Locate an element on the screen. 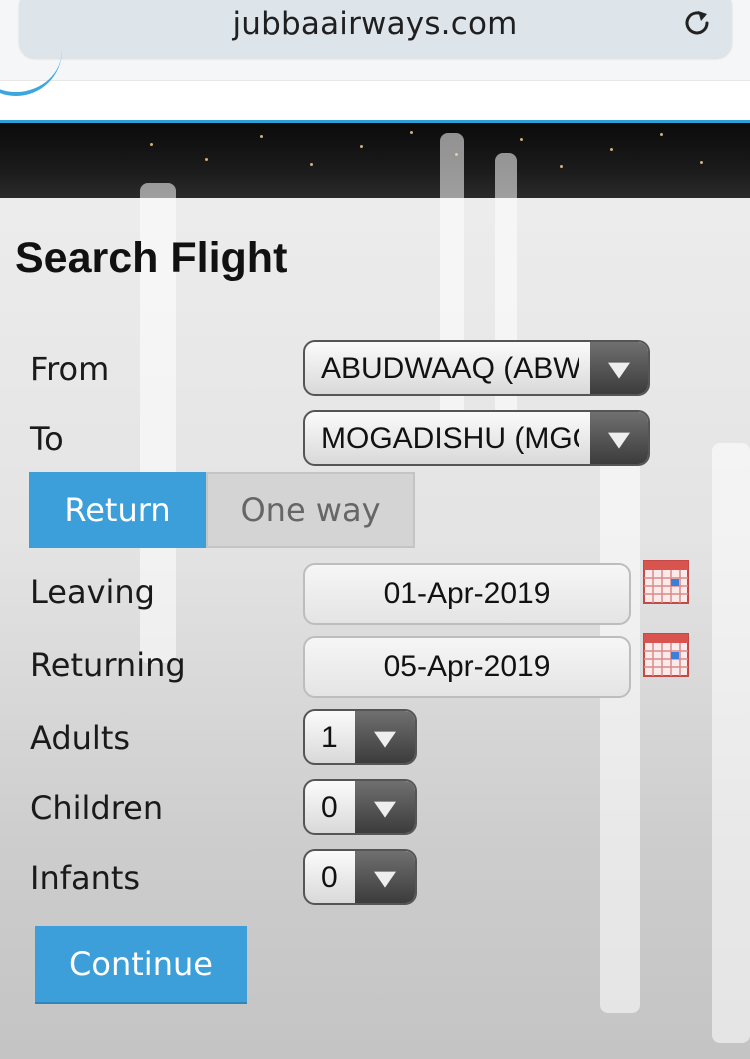  minaret-far-right is located at coordinates (731, 743).